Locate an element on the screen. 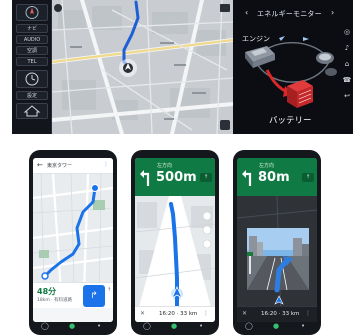  engine-icon is located at coordinates (260, 57).